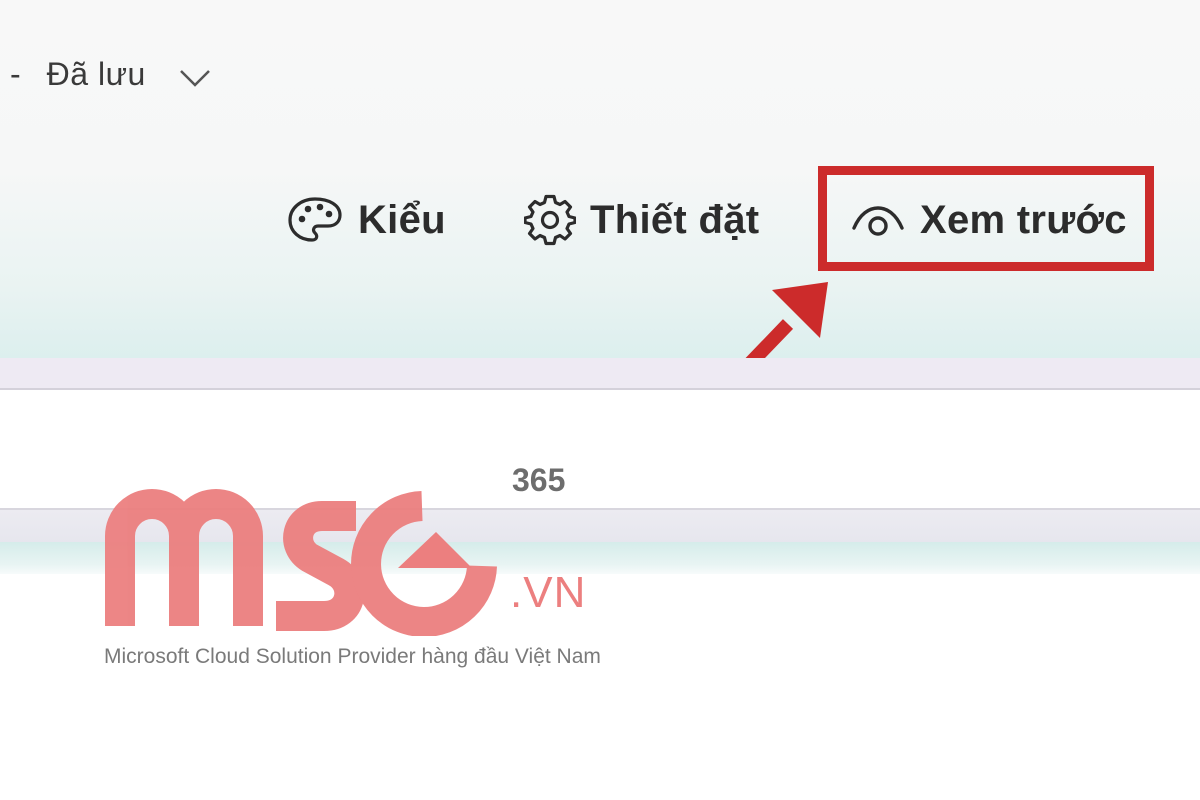 Image resolution: width=1200 pixels, height=800 pixels. What do you see at coordinates (675, 219) in the screenshot?
I see `settings-label: Thiết đặt` at bounding box center [675, 219].